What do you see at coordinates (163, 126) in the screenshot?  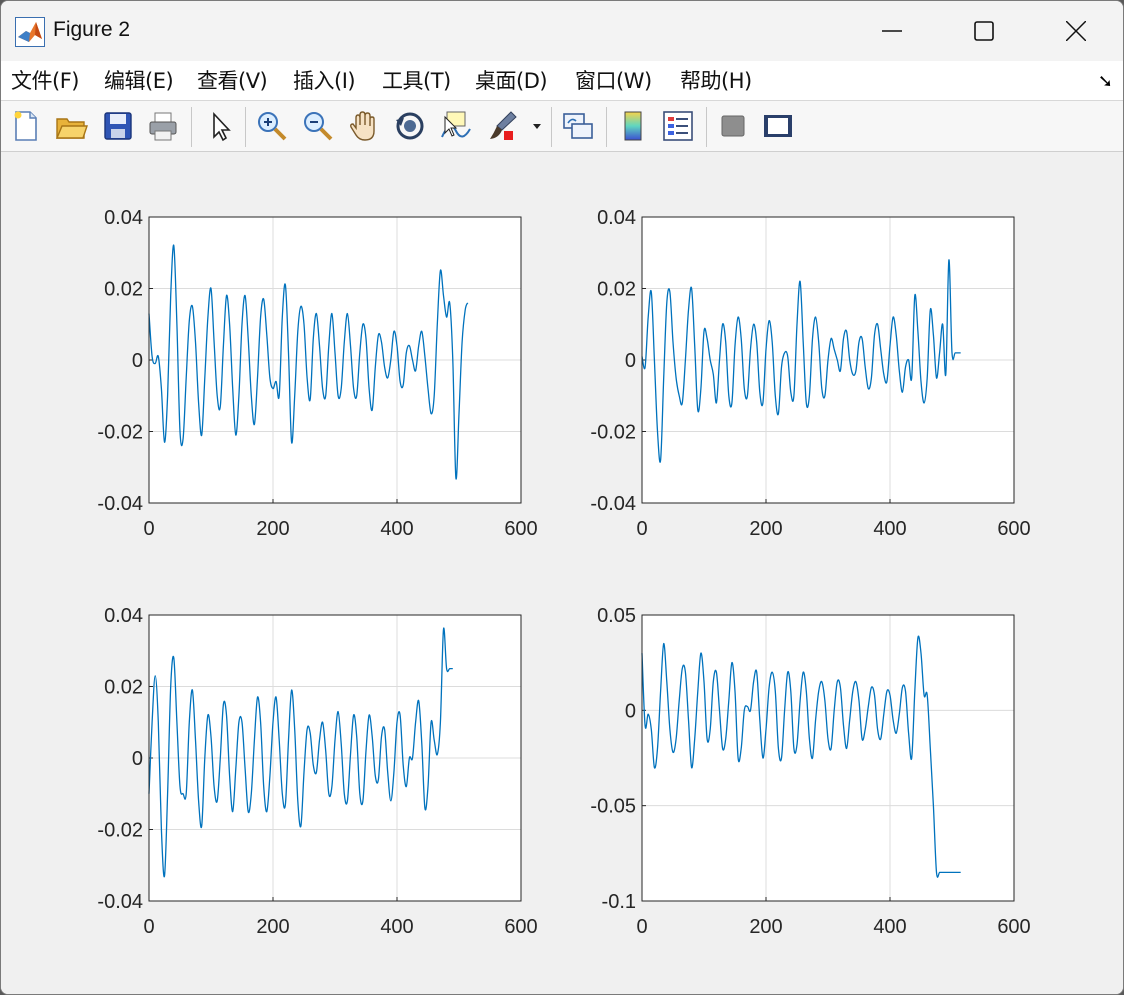 I see `print-icon` at bounding box center [163, 126].